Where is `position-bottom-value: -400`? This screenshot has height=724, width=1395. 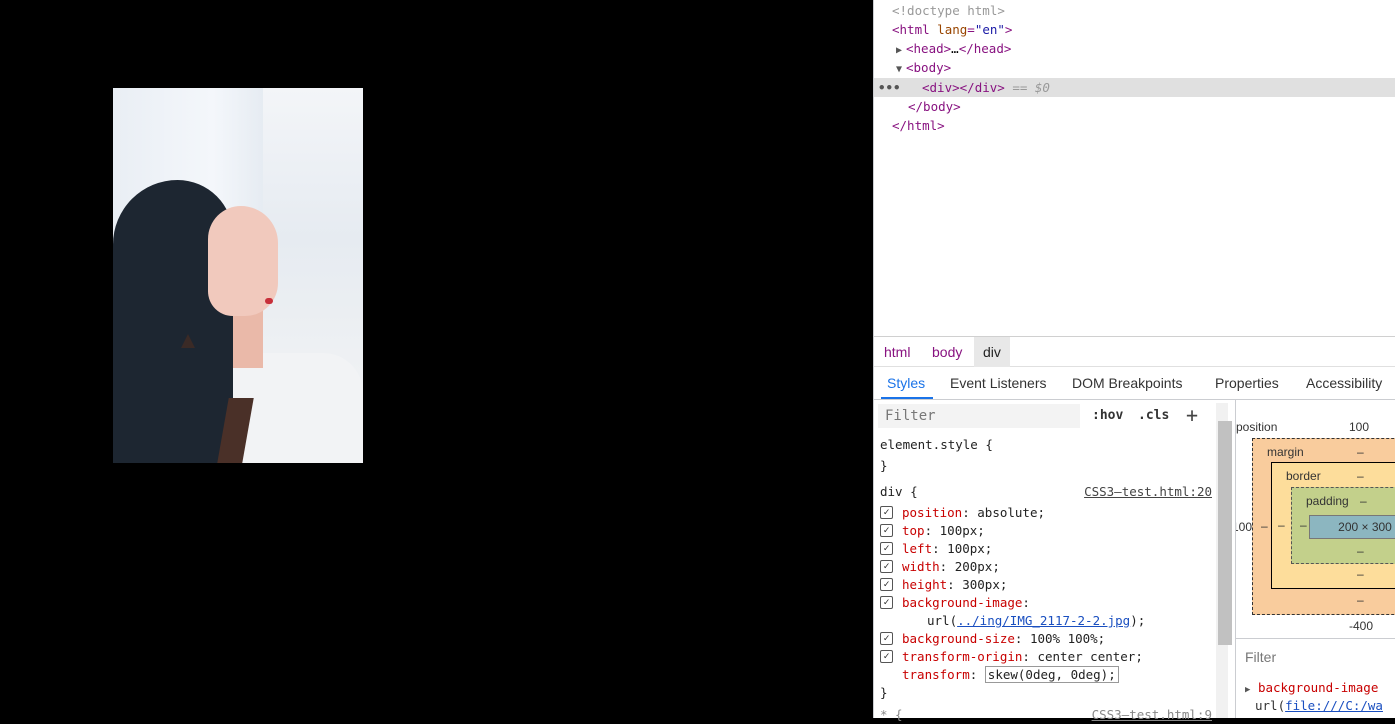 position-bottom-value: -400 is located at coordinates (1361, 626).